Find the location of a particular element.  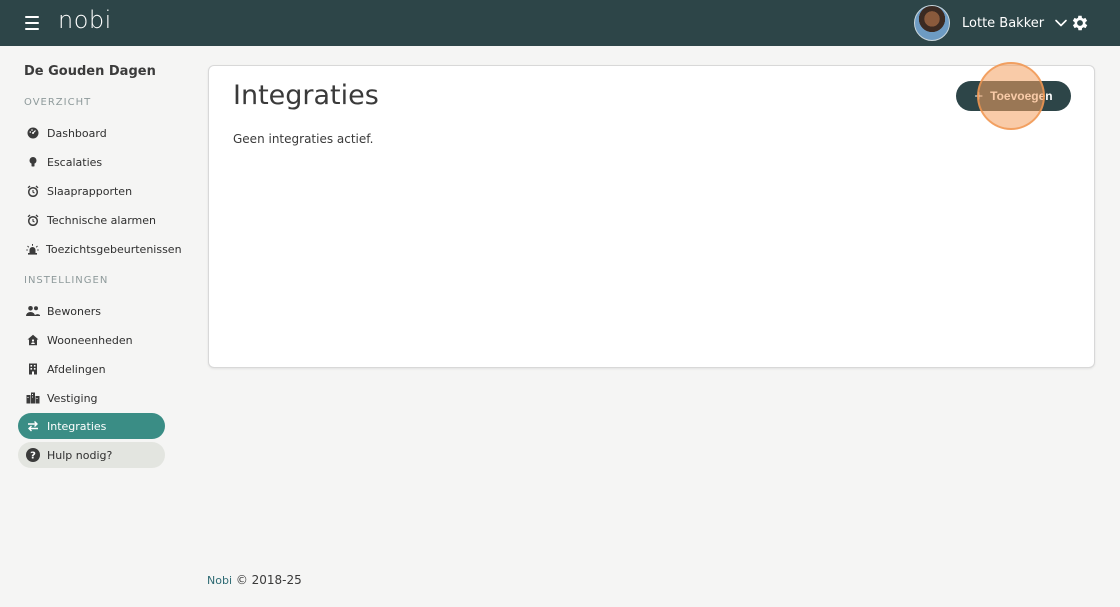

gear-icon is located at coordinates (1080, 23).